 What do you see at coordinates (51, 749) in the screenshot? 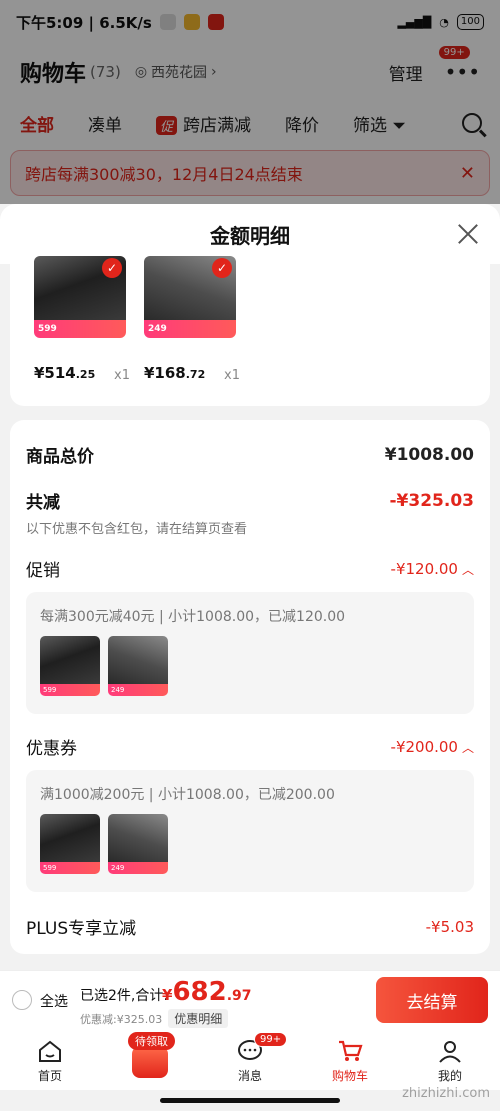
I see `coupon-label: 优惠券` at bounding box center [51, 749].